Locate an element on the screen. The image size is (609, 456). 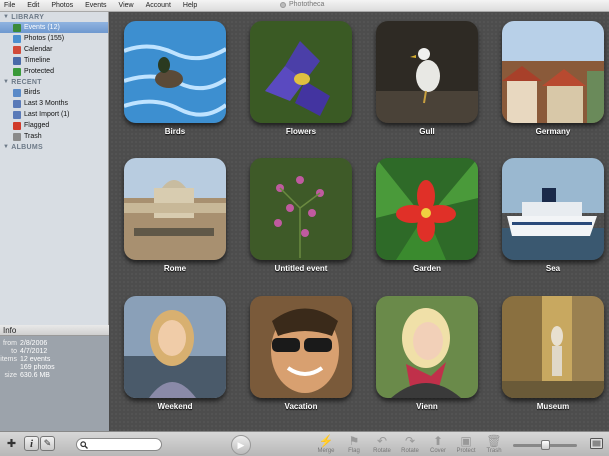
event-tile: Untitled event is located at coordinates (301, 215).